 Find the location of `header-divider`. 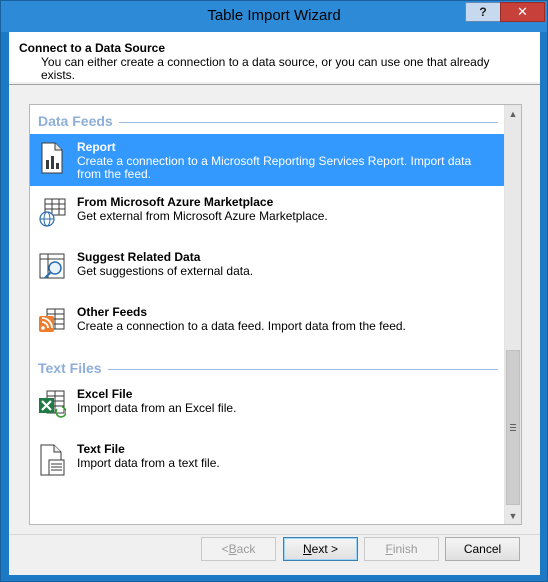

header-divider is located at coordinates (274, 84).